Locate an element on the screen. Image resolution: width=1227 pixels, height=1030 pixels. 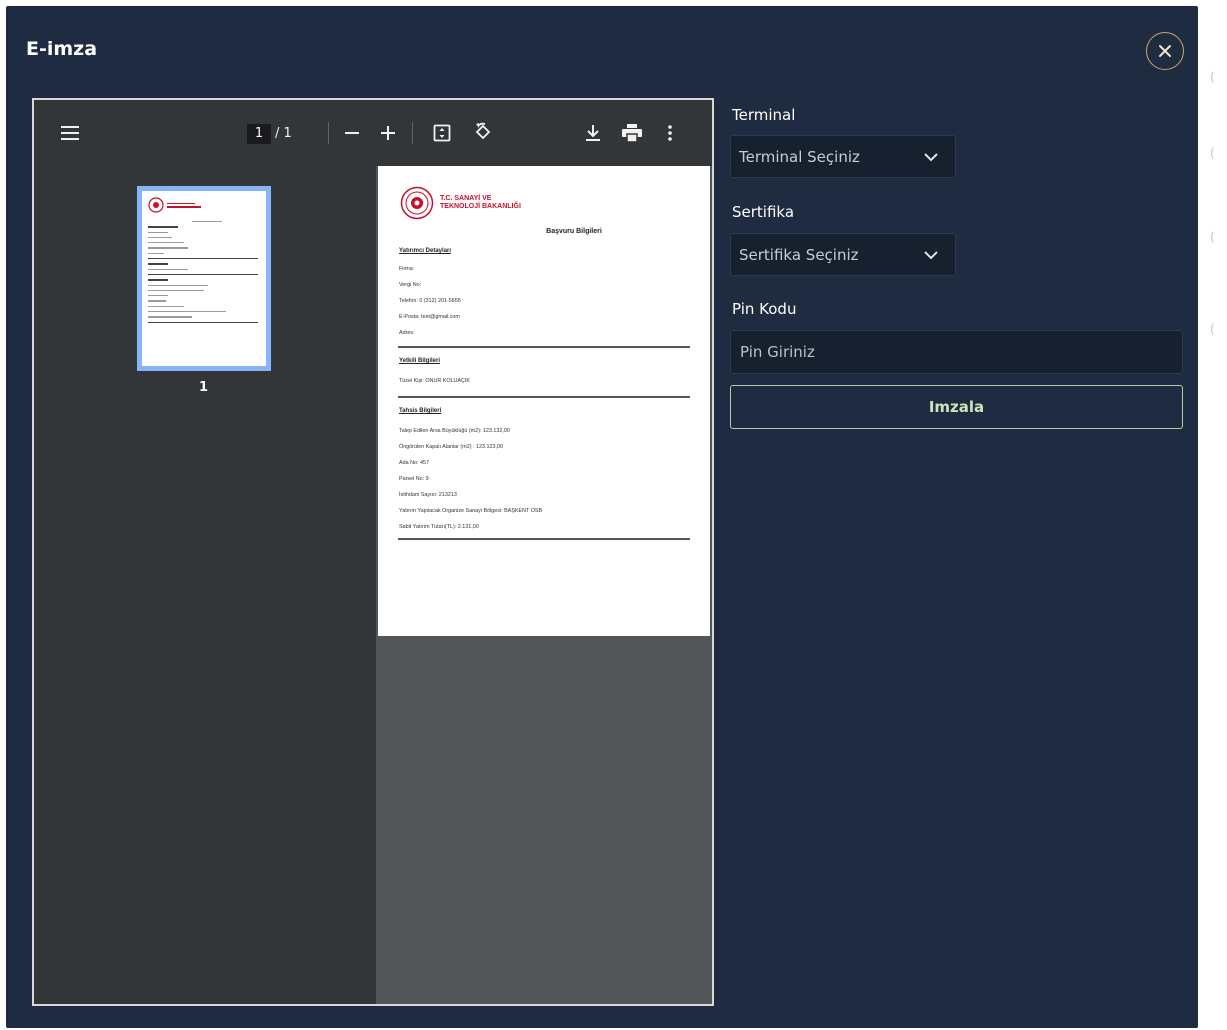
print-icon is located at coordinates (632, 133).